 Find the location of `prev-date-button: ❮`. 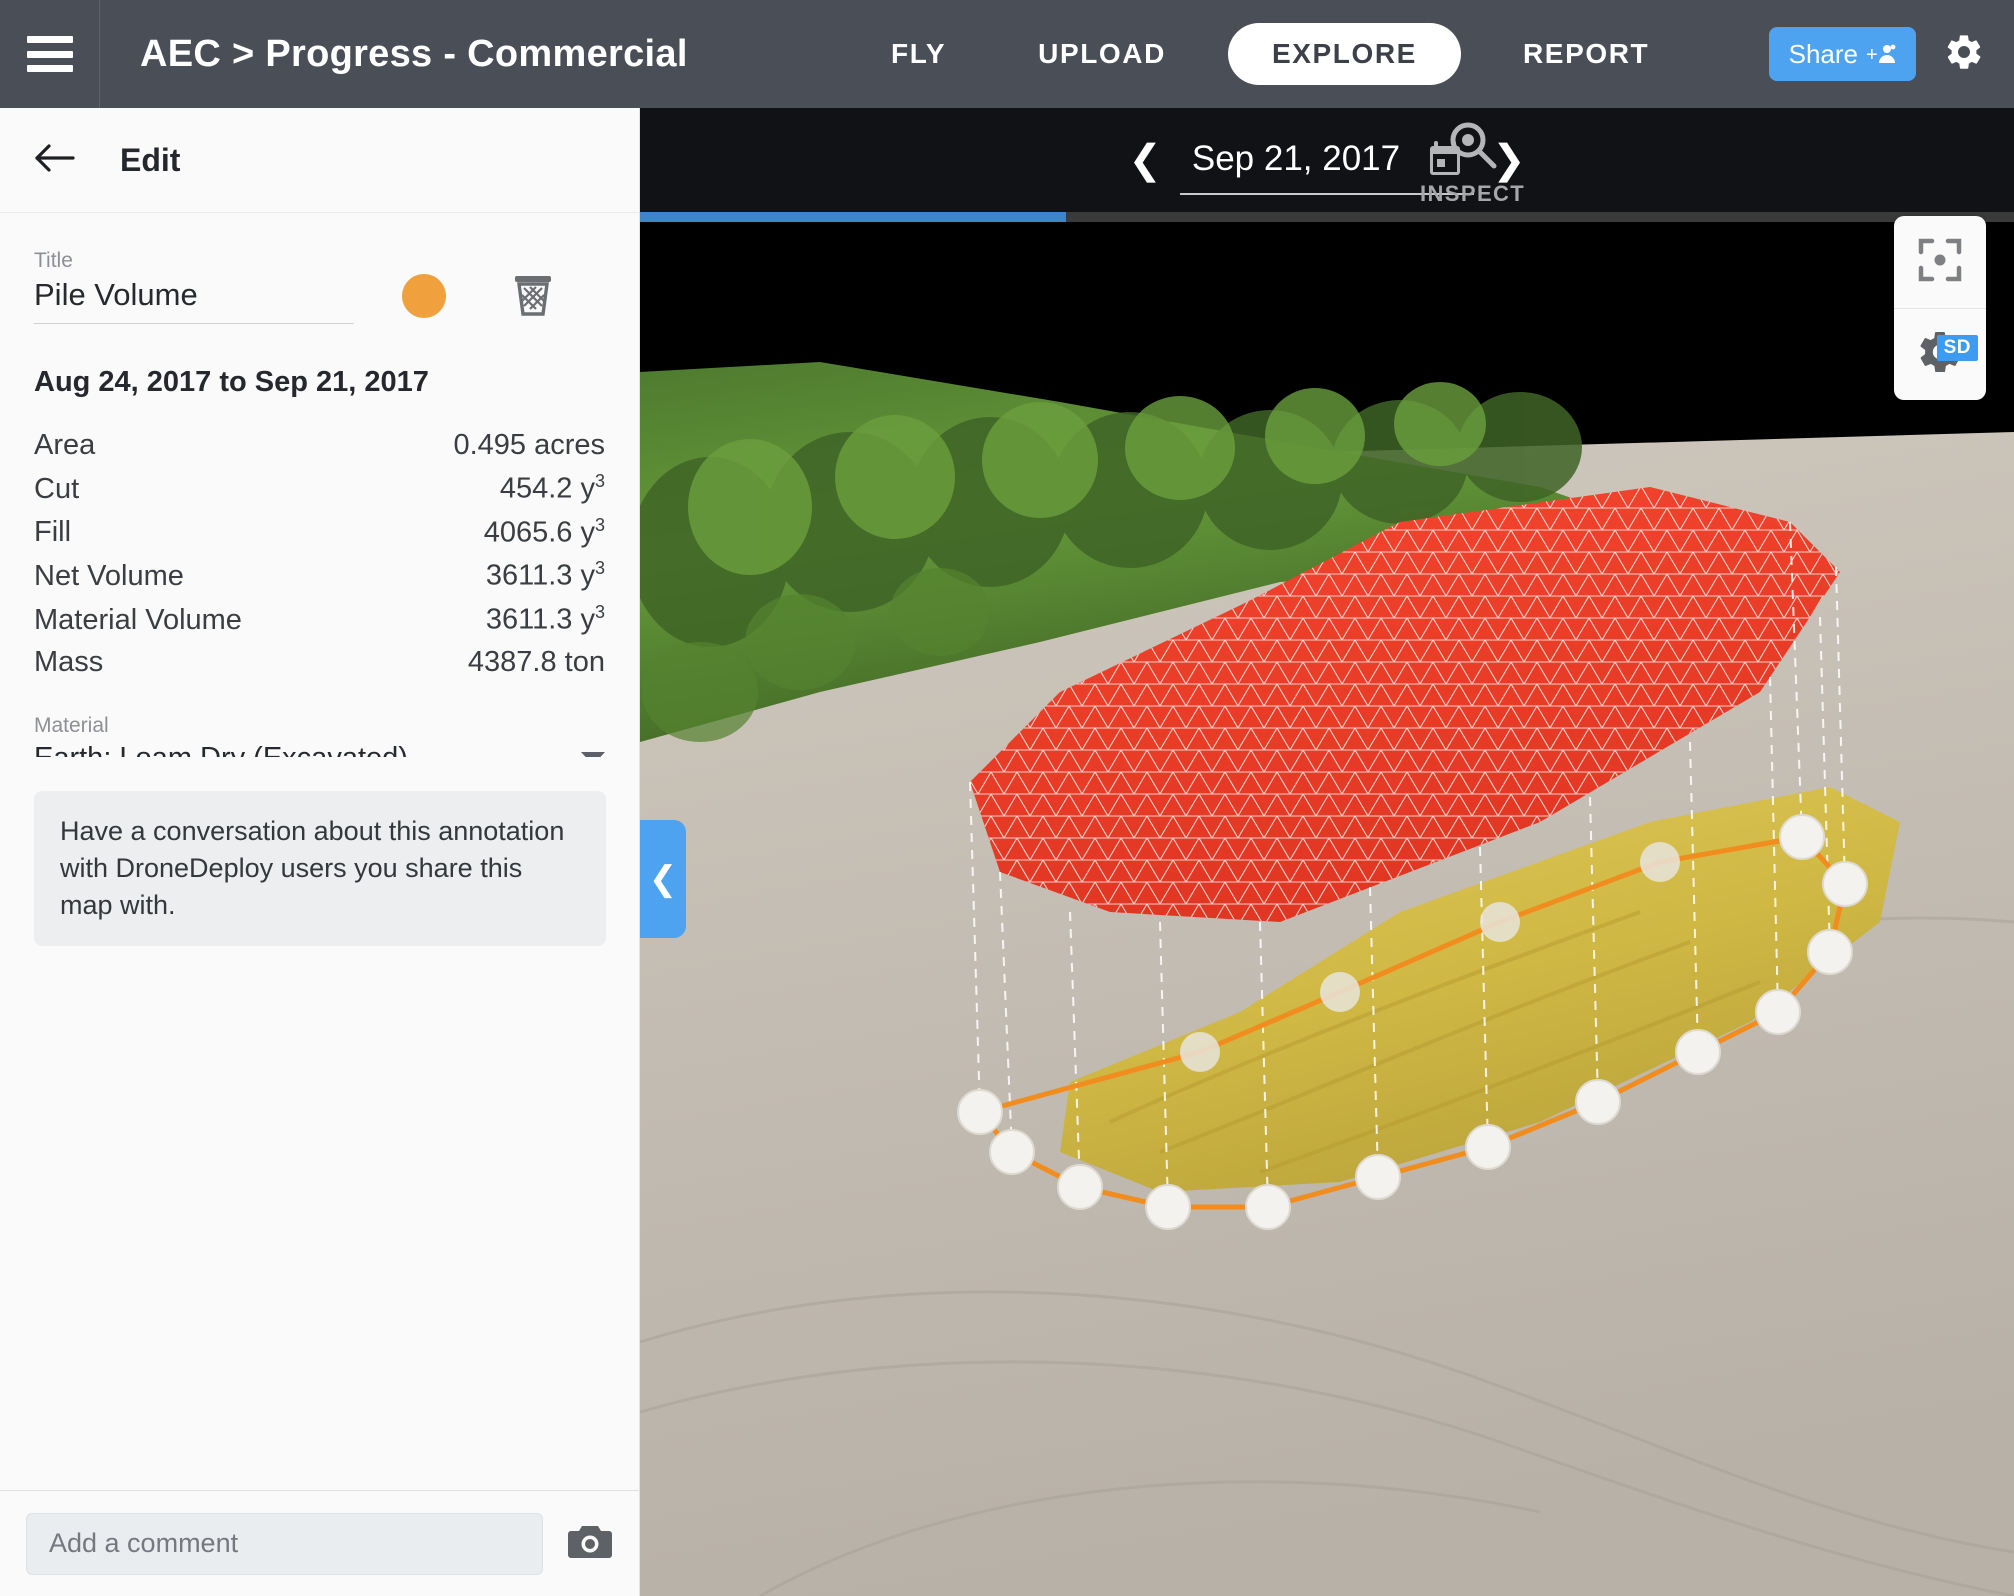

prev-date-button: ❮ is located at coordinates (1145, 160).